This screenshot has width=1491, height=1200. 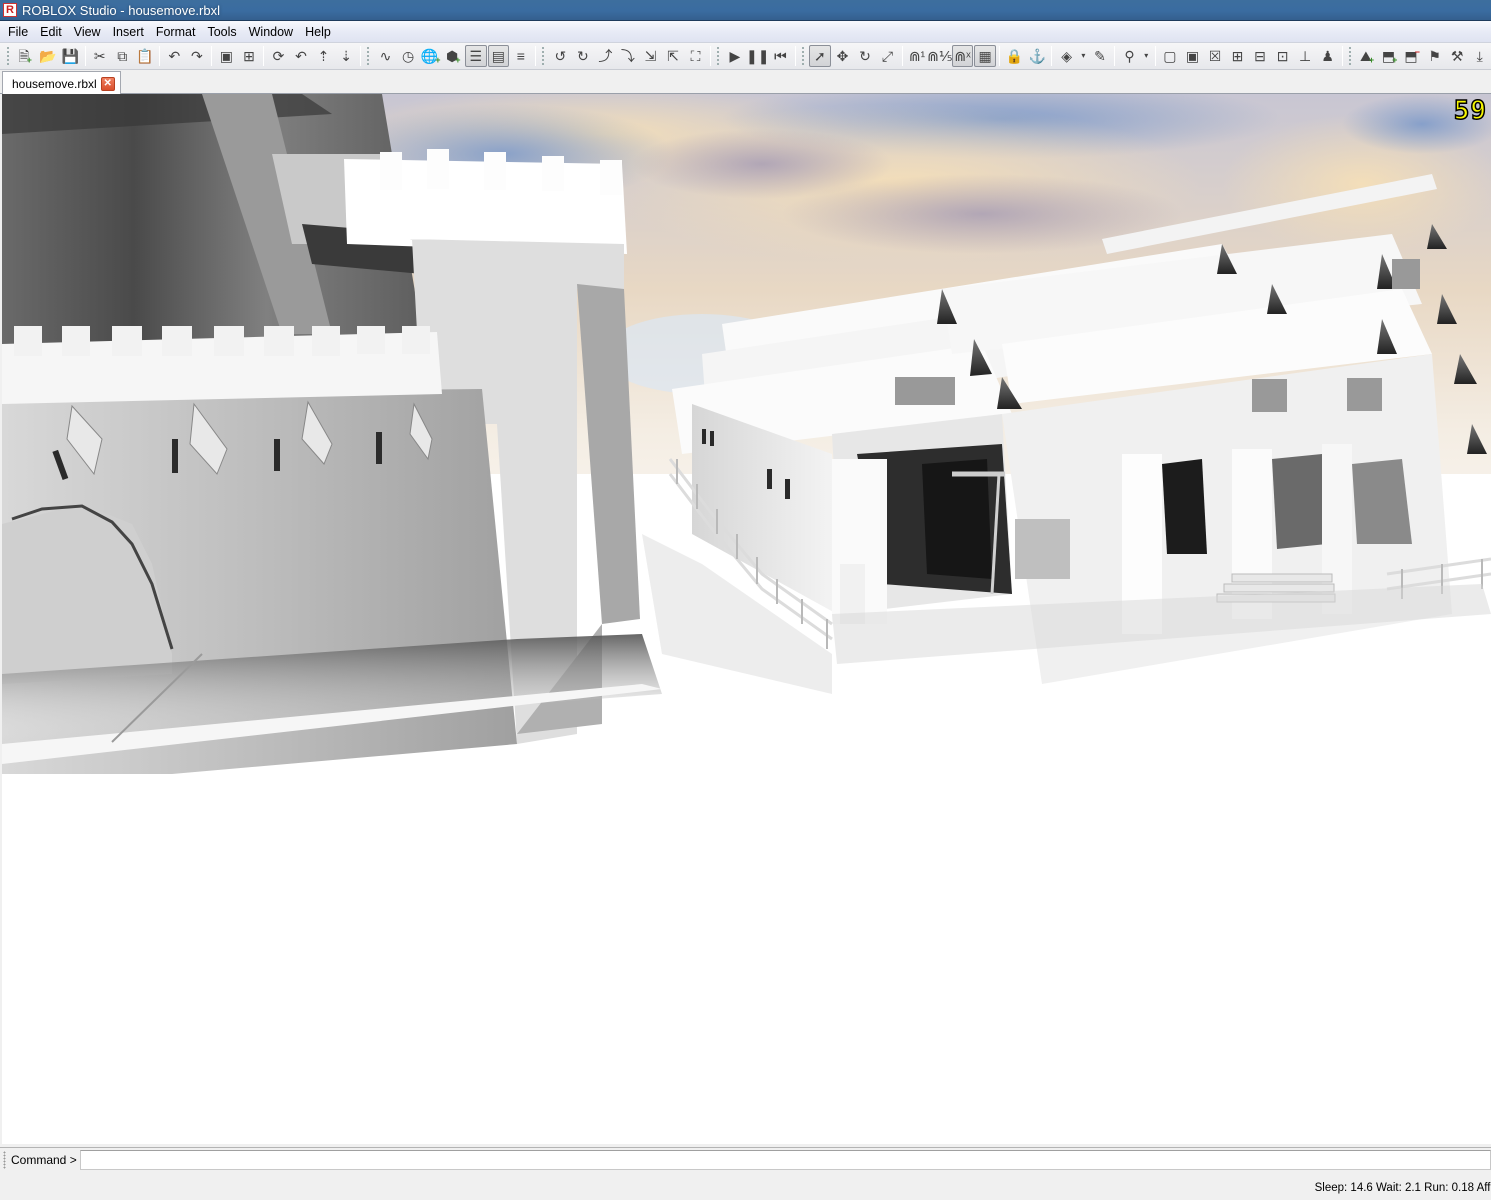 I want to click on drop-to-surface-button: ⤓, so click(x=1480, y=56).